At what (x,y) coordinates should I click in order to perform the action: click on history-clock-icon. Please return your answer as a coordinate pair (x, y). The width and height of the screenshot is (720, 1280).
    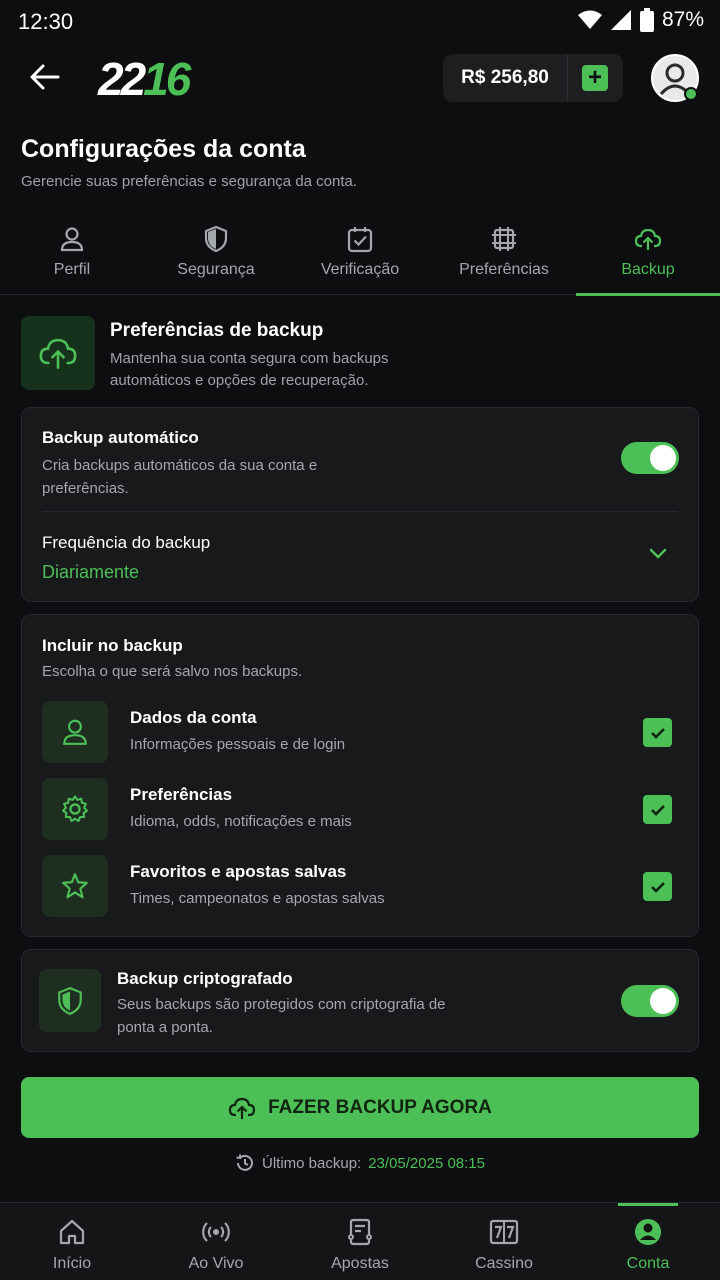
    Looking at the image, I should click on (244, 1162).